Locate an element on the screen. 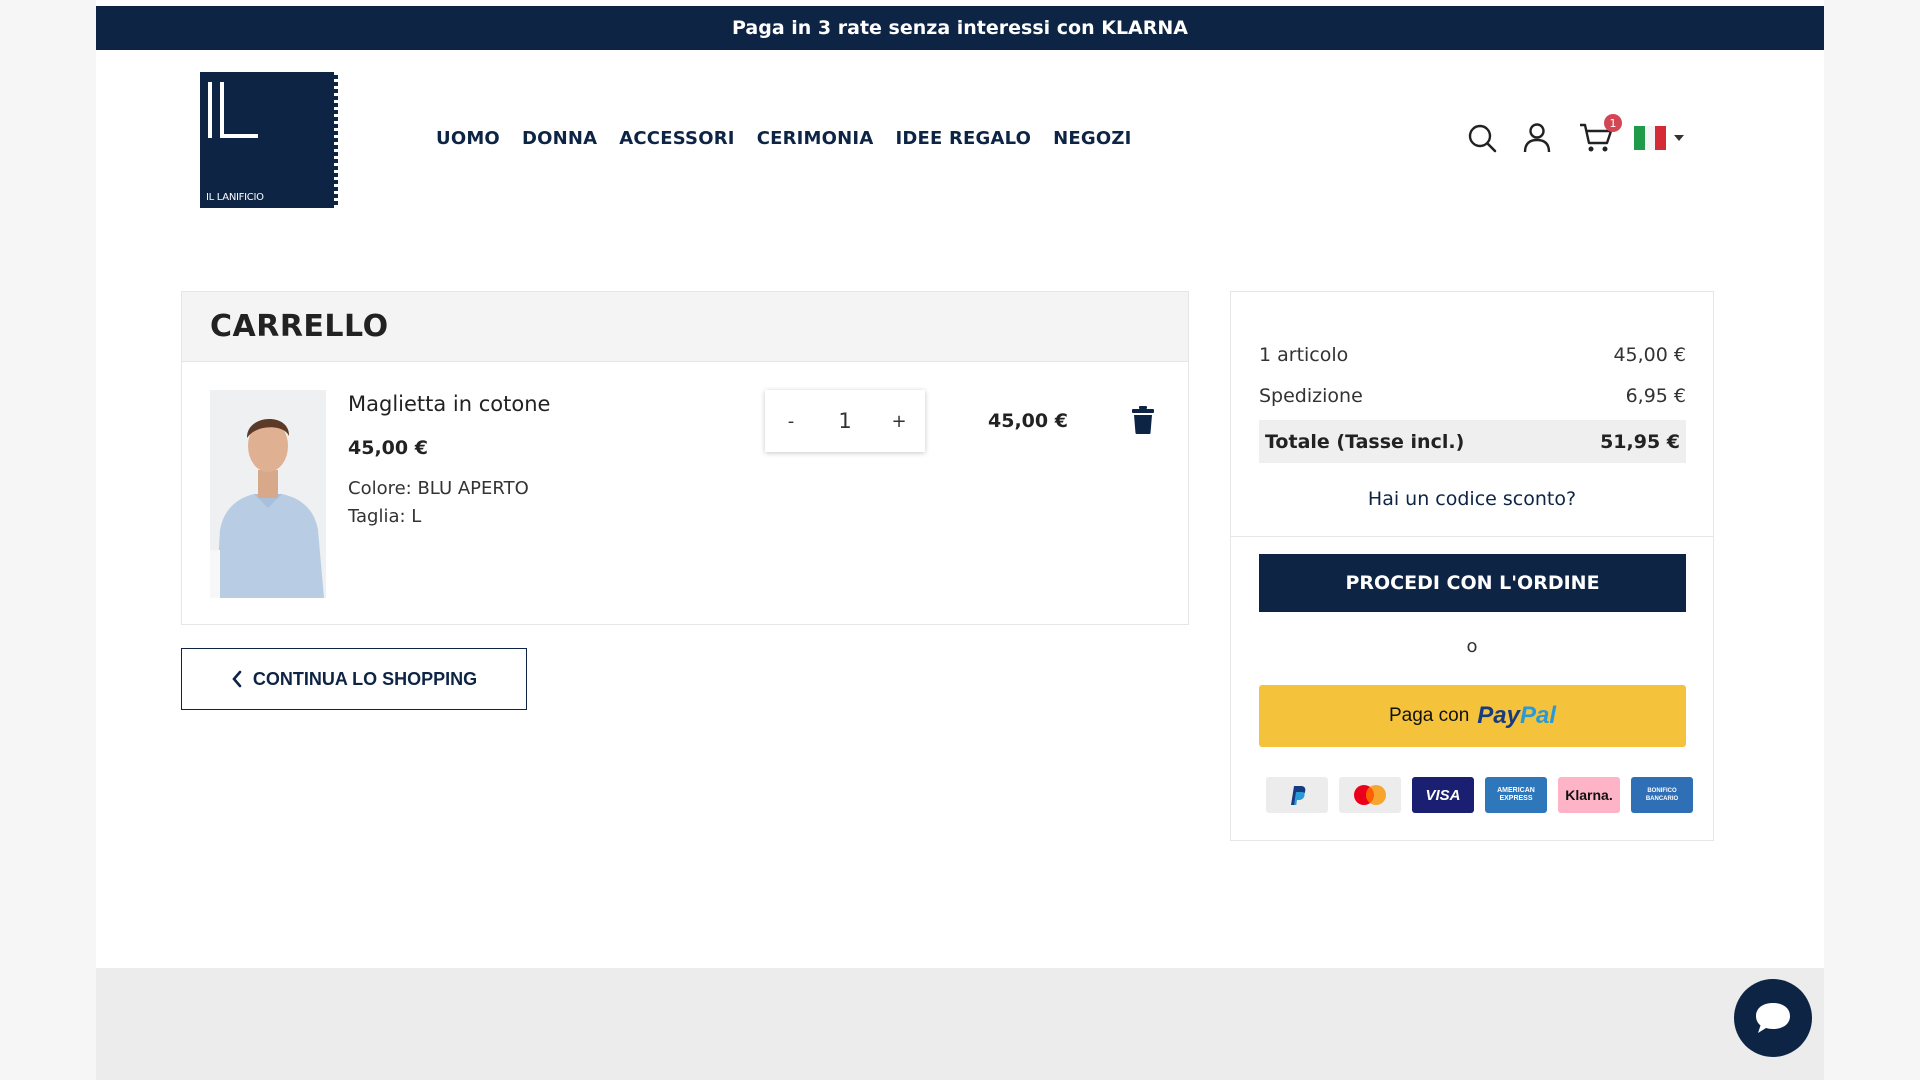 This screenshot has width=1920, height=1080. paypal-logo: PayPal is located at coordinates (1517, 715).